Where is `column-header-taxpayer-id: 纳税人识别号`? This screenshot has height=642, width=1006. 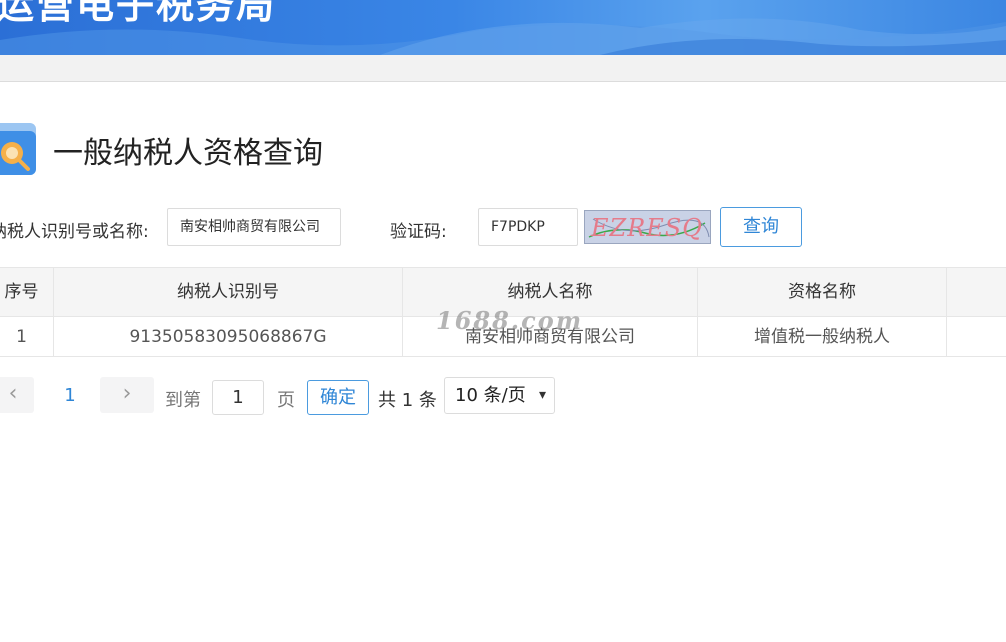
column-header-taxpayer-id: 纳税人识别号 is located at coordinates (228, 292).